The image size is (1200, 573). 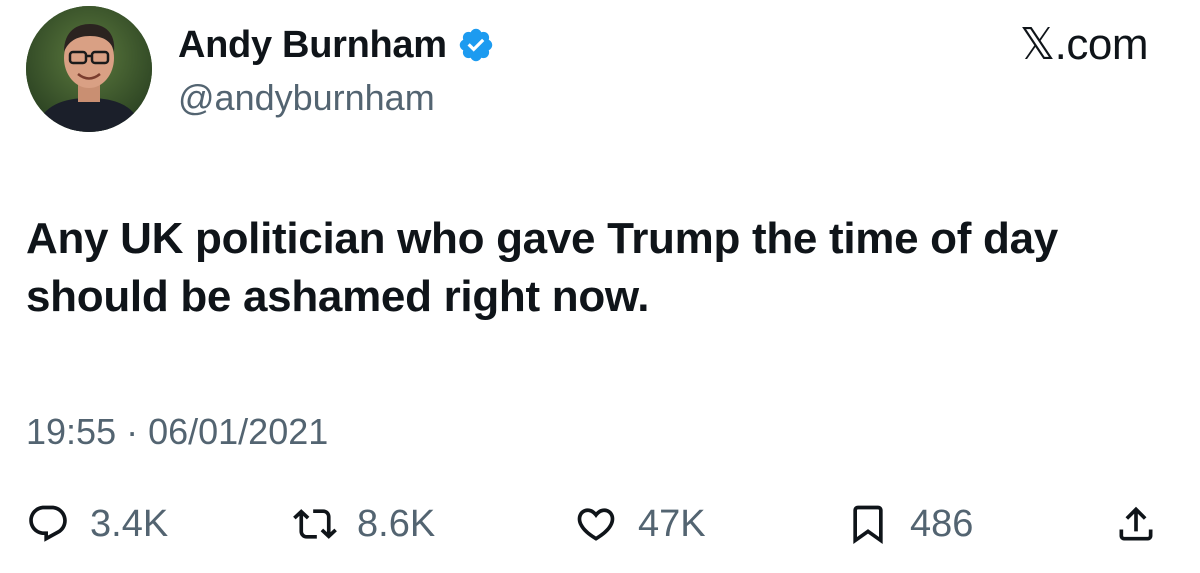 I want to click on repost-icon, so click(x=315, y=524).